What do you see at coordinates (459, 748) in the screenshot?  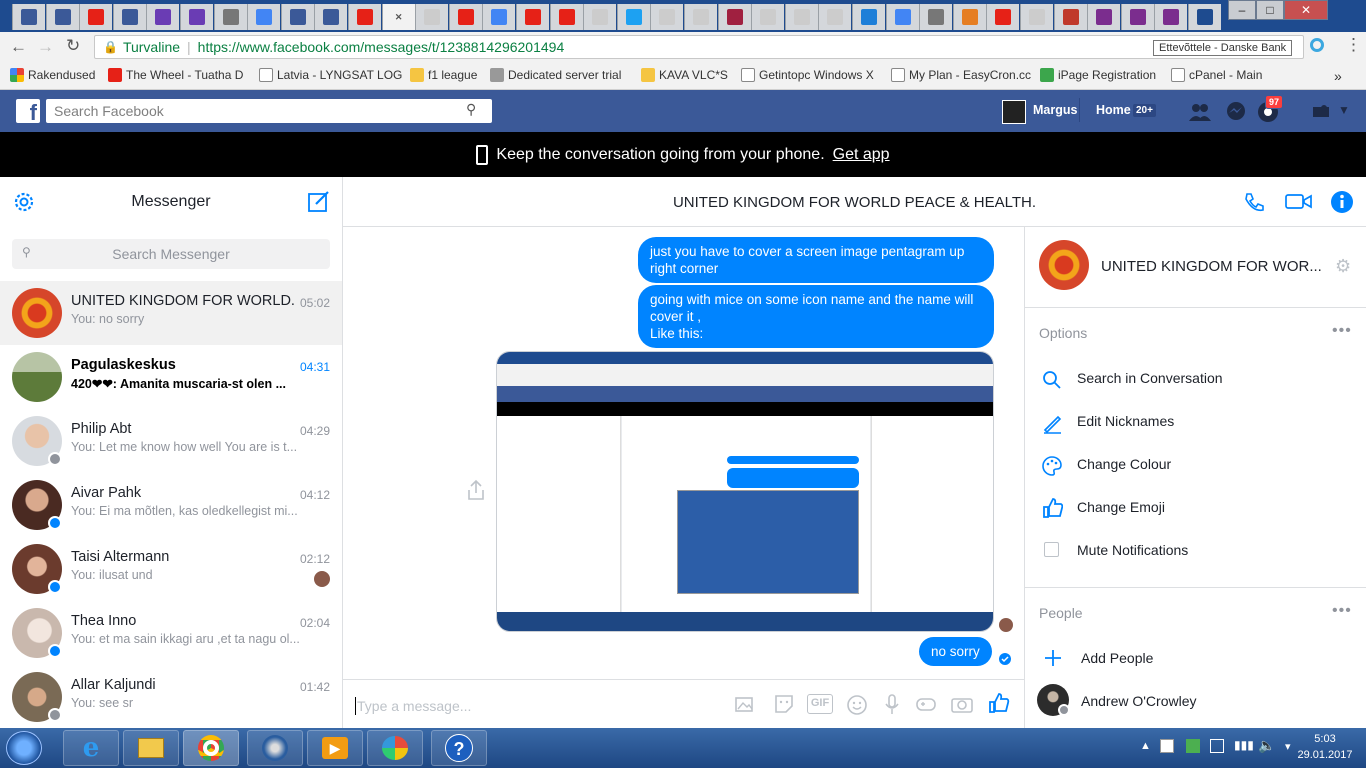 I see `taskbar-help: ?` at bounding box center [459, 748].